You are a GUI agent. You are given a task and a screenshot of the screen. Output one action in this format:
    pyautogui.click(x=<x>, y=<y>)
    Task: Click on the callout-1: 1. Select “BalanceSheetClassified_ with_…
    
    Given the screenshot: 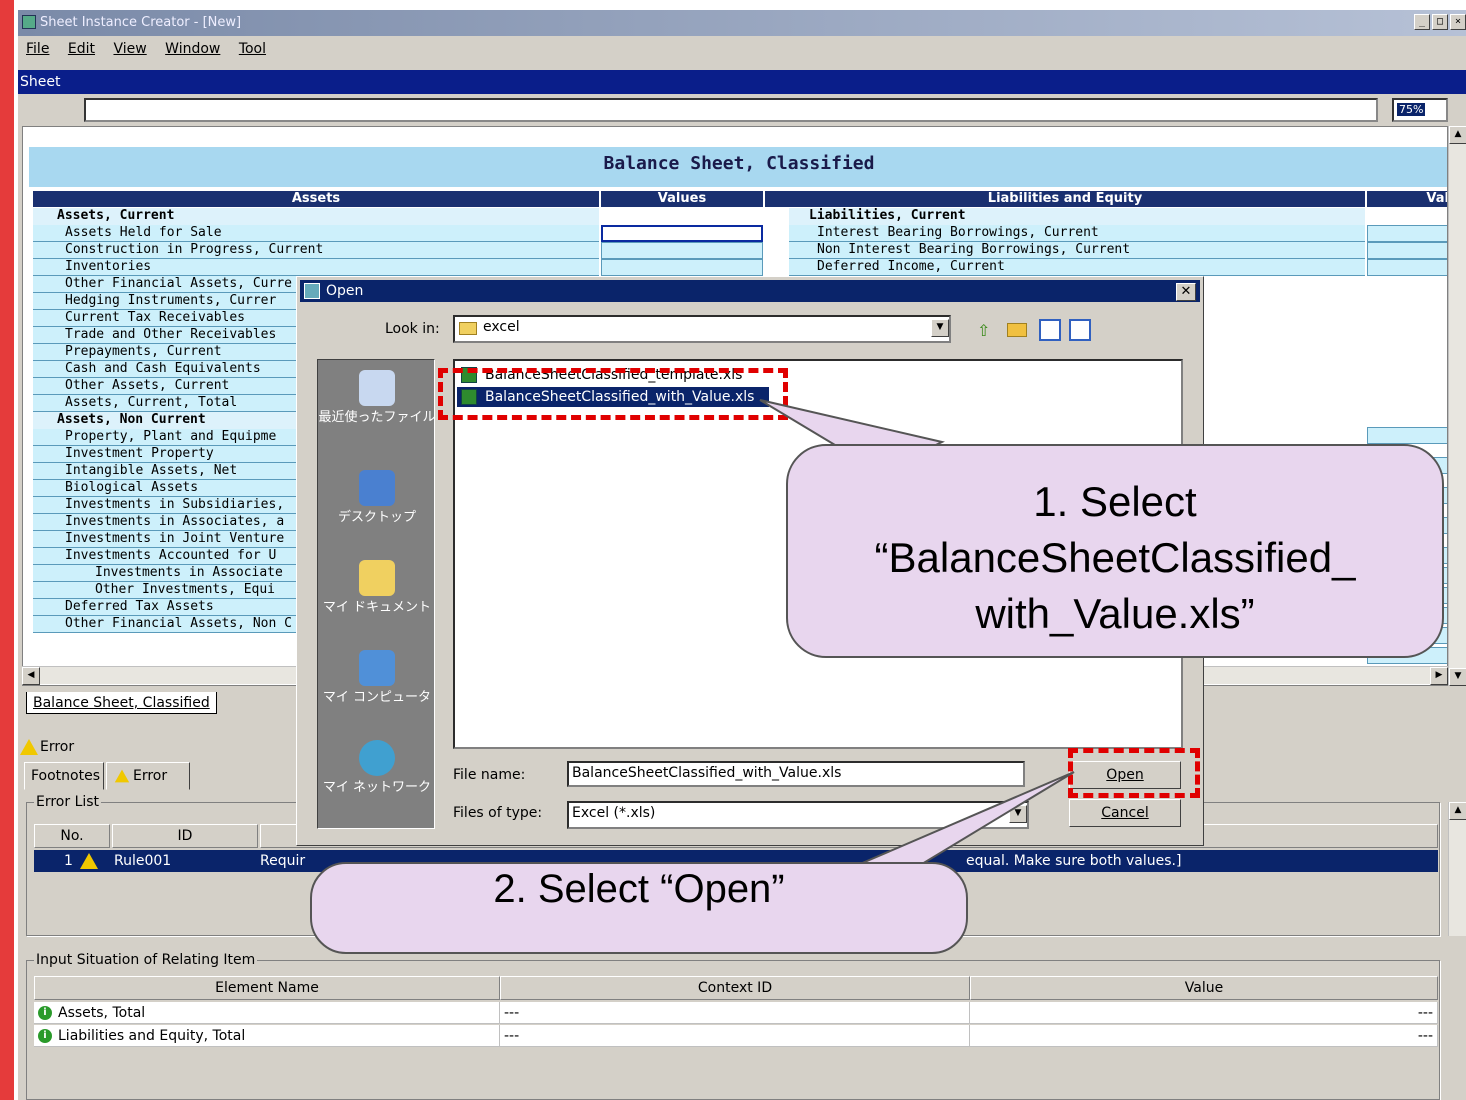 What is the action you would take?
    pyautogui.click(x=1115, y=551)
    